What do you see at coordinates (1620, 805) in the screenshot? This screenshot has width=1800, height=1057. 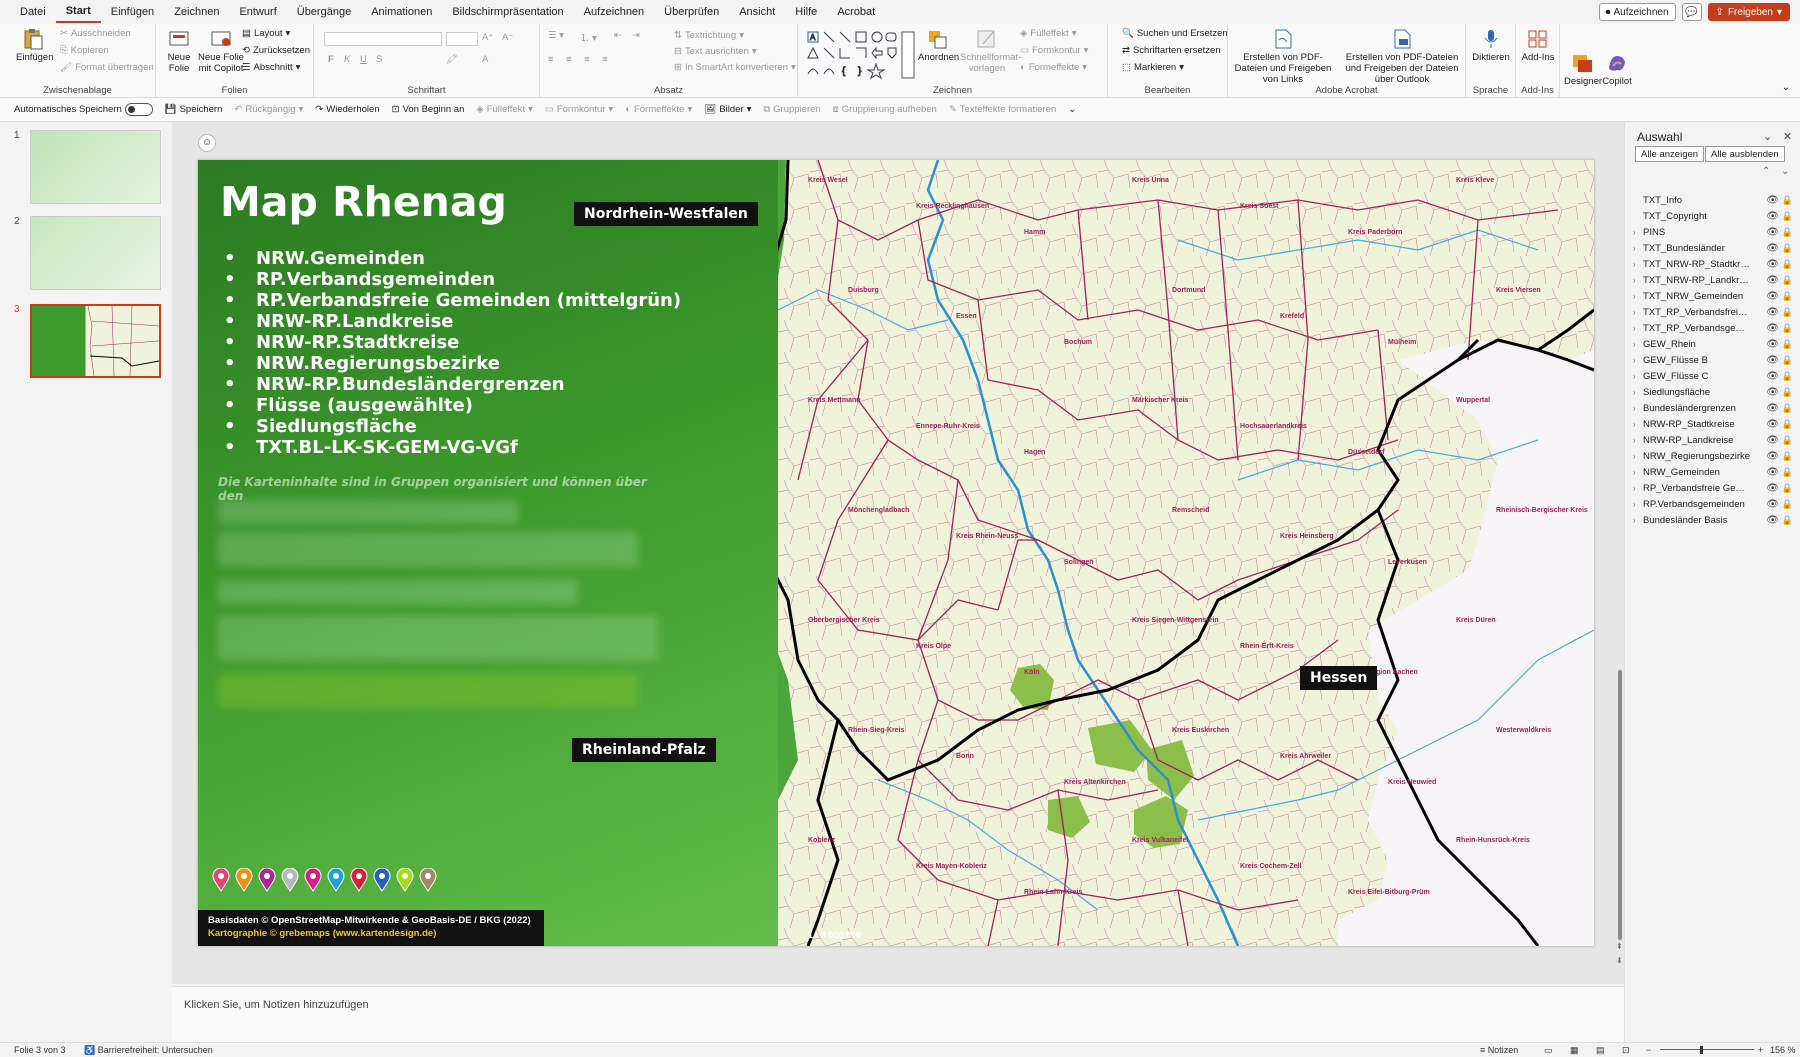 I see `scroll-thumb` at bounding box center [1620, 805].